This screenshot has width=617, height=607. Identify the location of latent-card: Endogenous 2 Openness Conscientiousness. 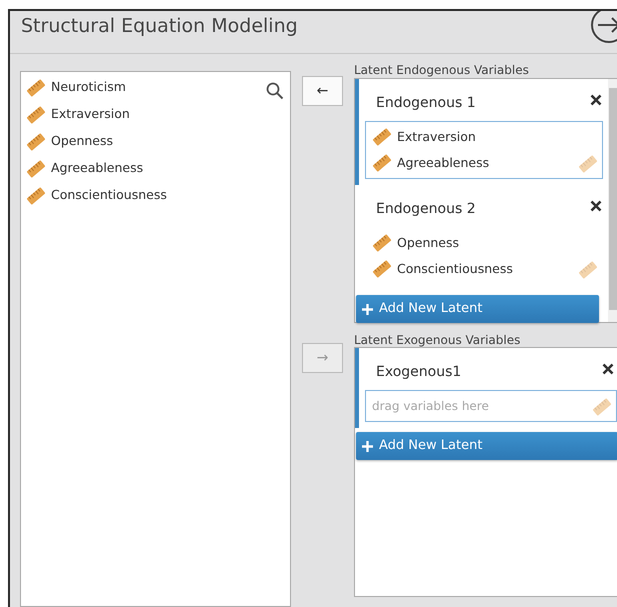
(481, 238).